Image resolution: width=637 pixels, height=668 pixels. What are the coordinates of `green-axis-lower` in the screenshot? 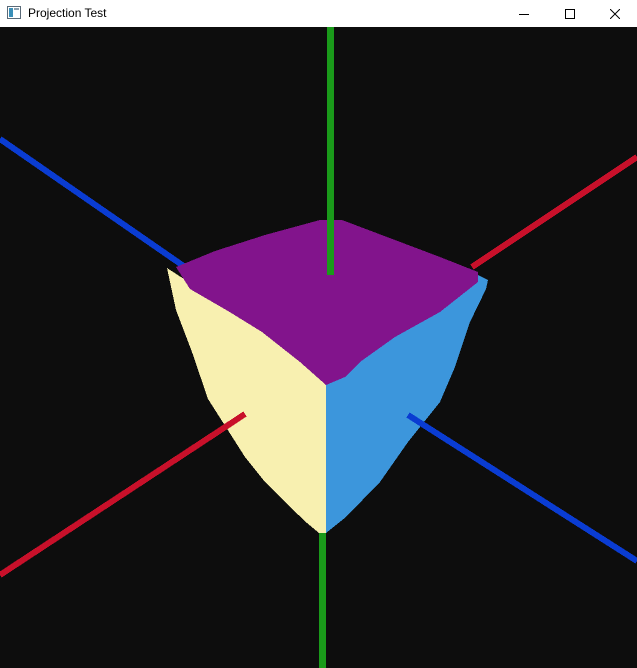 It's located at (322, 600).